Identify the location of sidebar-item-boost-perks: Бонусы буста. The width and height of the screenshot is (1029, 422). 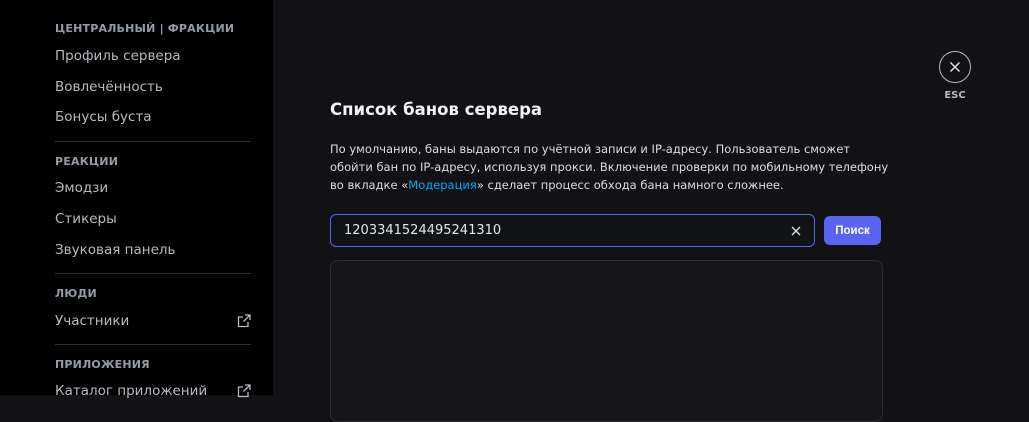
(153, 117).